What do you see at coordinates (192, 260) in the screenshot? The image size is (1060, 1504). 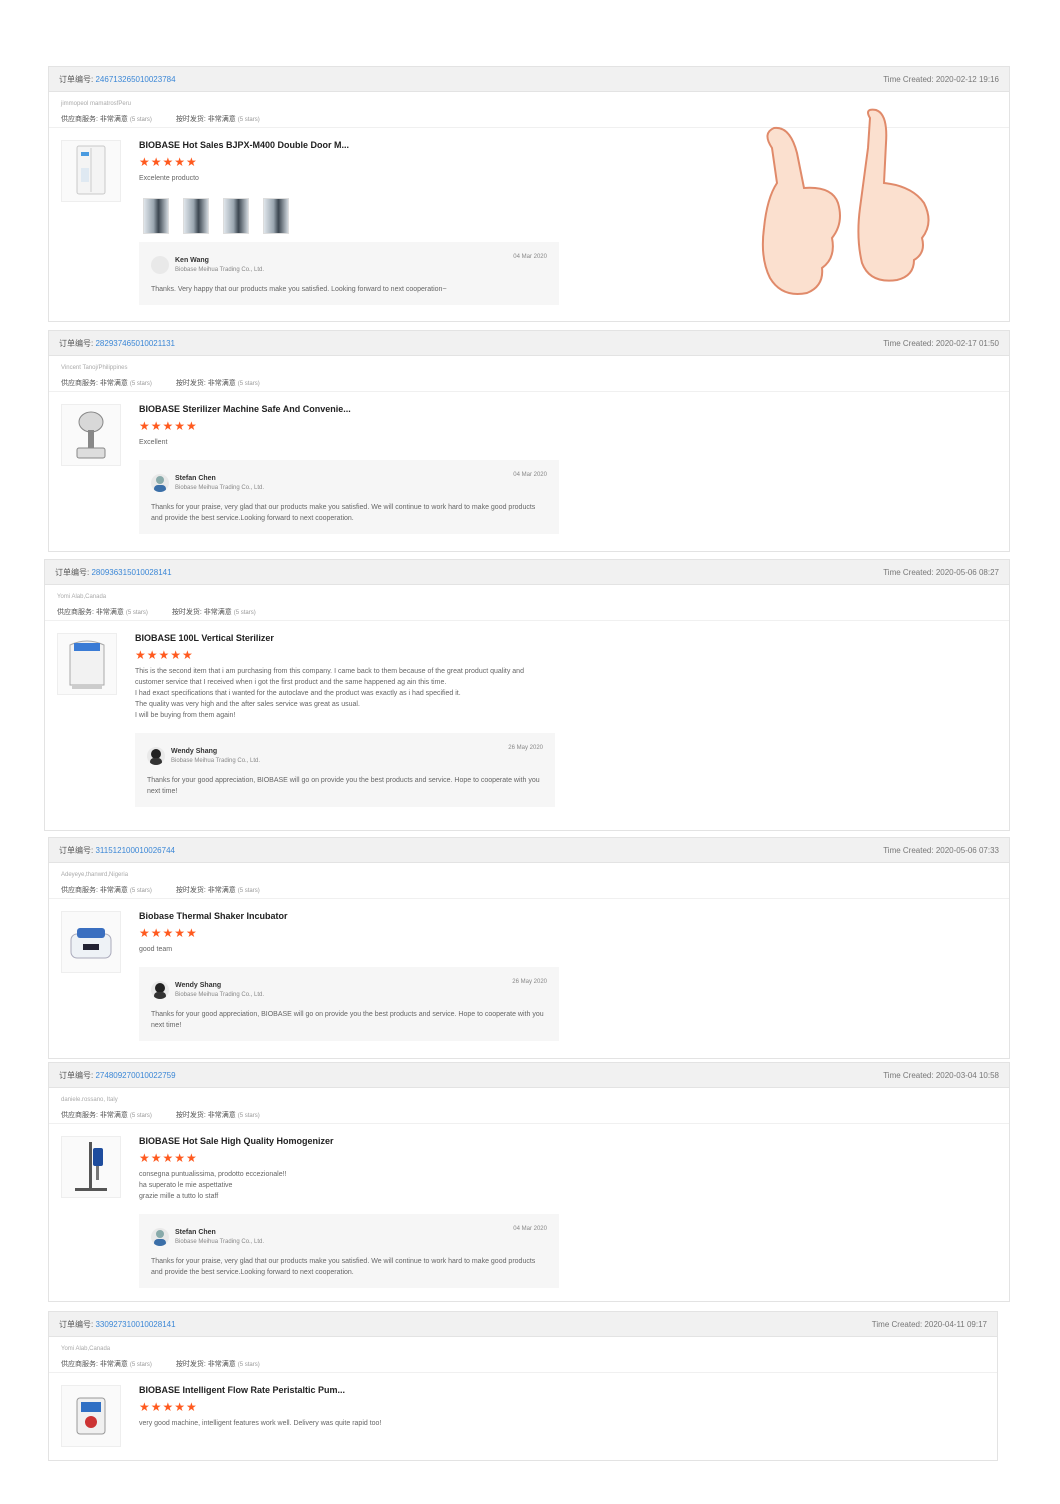 I see `reply-author: Ken Wang` at bounding box center [192, 260].